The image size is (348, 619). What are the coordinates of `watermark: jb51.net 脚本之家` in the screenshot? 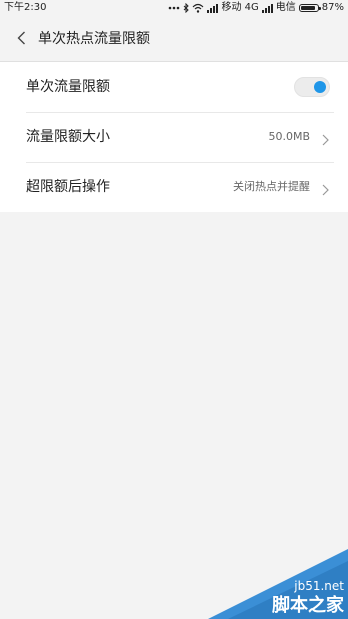 It's located at (278, 584).